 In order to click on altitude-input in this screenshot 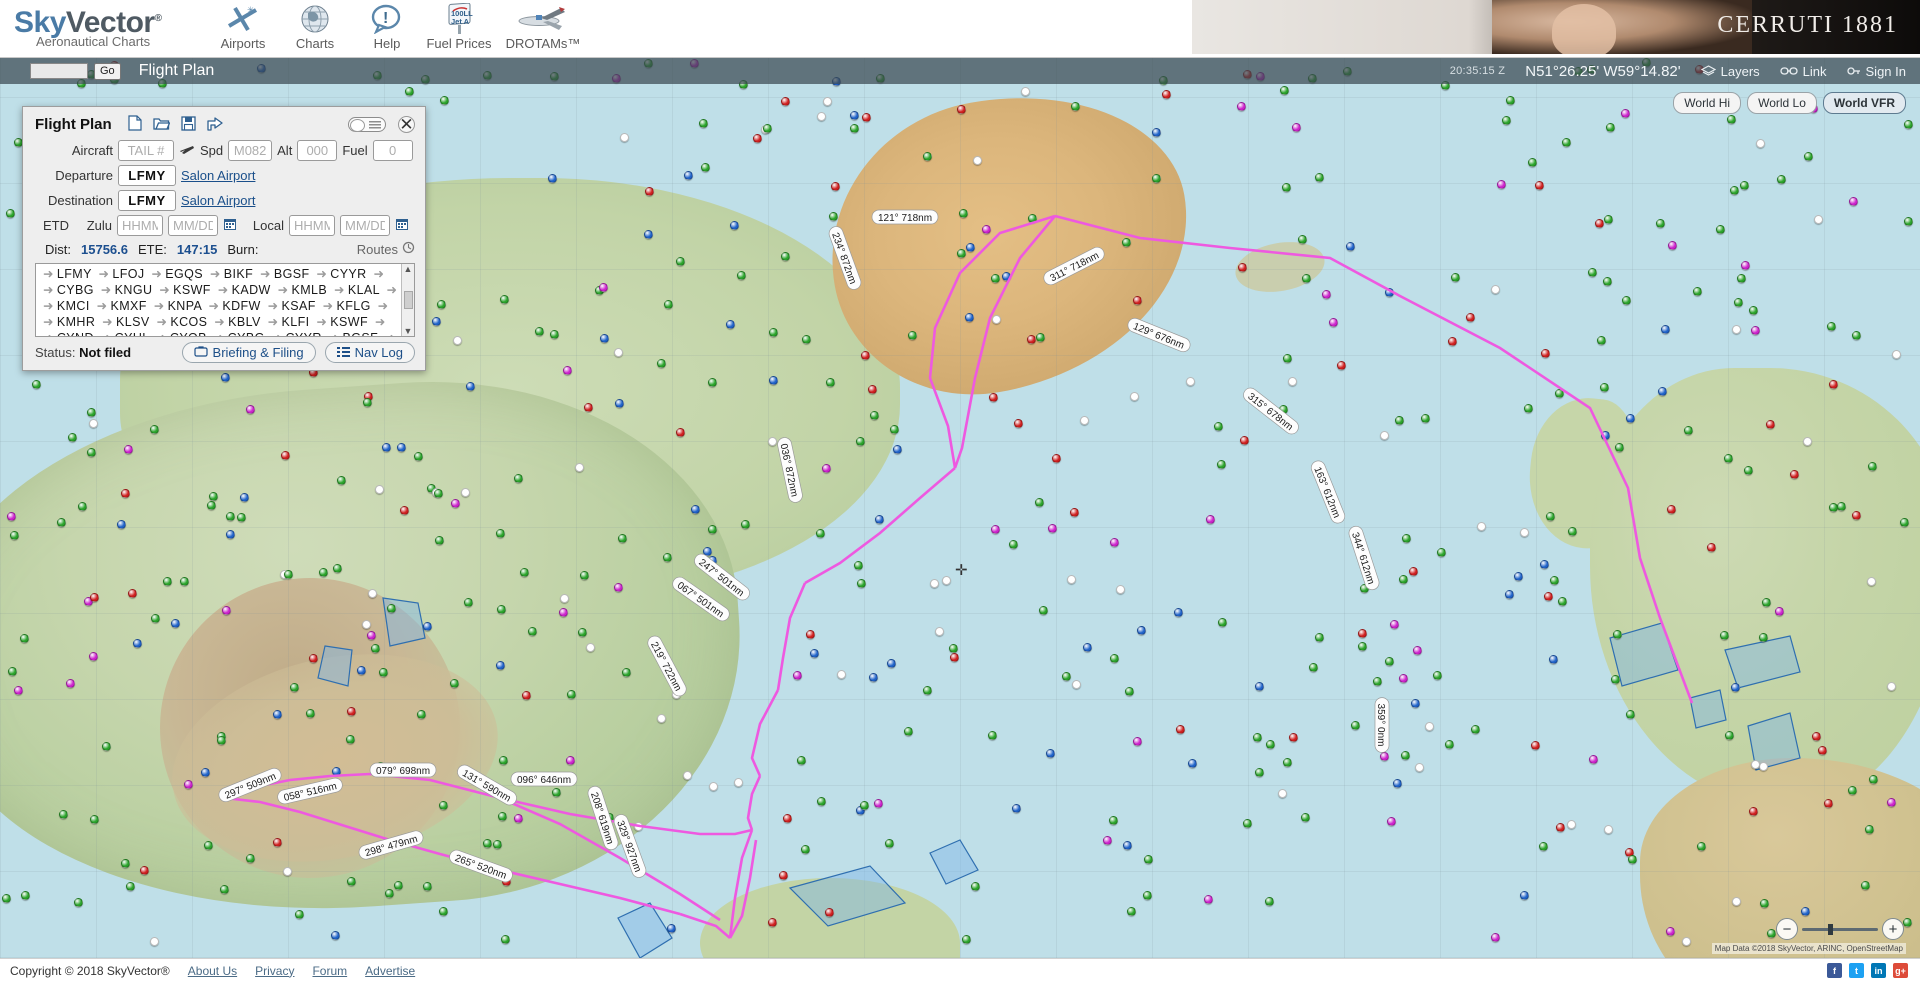, I will do `click(317, 150)`.